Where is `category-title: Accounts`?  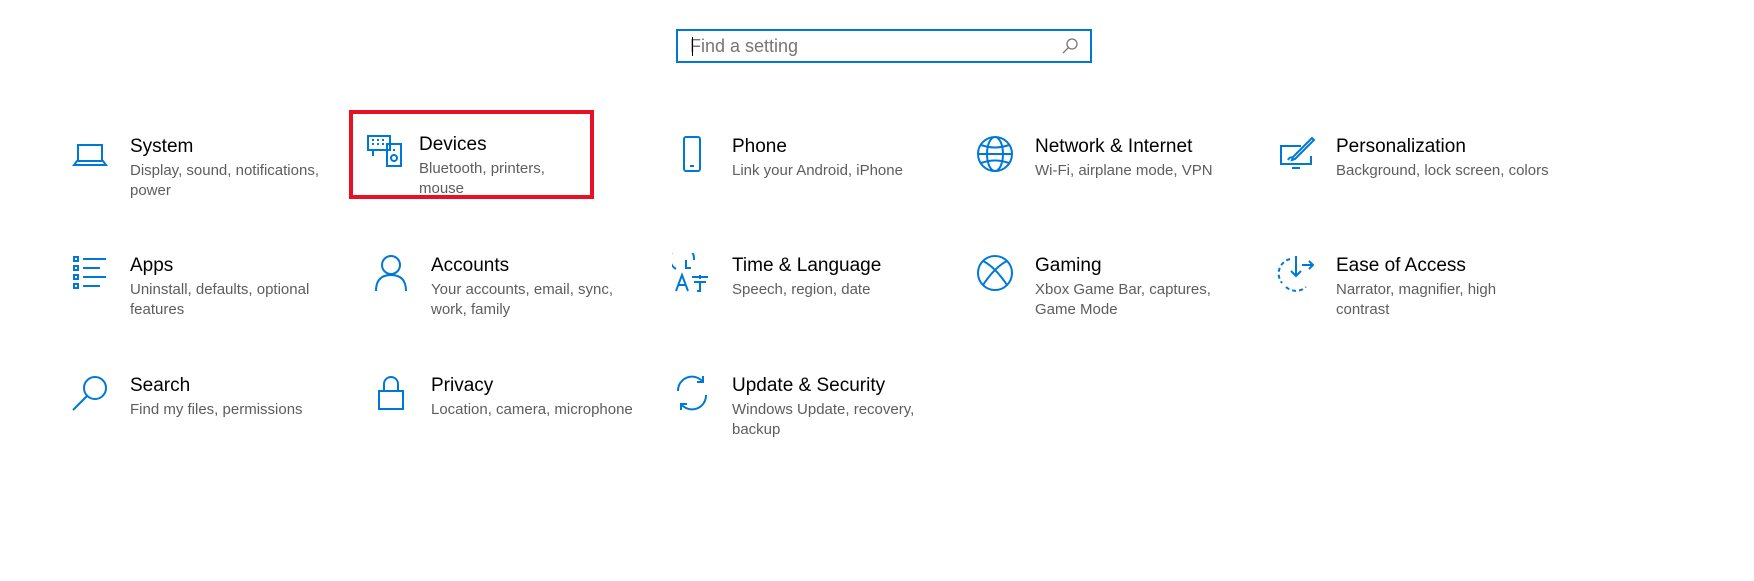
category-title: Accounts is located at coordinates (470, 265).